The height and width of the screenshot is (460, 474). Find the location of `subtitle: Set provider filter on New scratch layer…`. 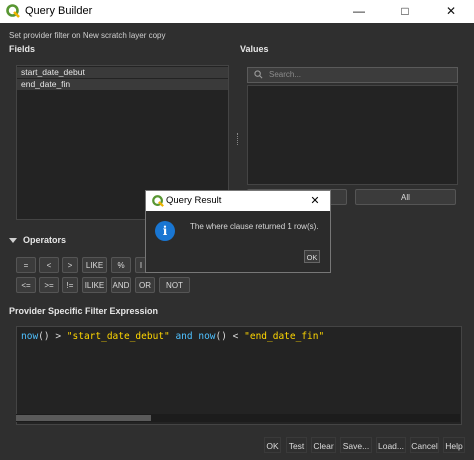

subtitle: Set provider filter on New scratch layer… is located at coordinates (87, 35).